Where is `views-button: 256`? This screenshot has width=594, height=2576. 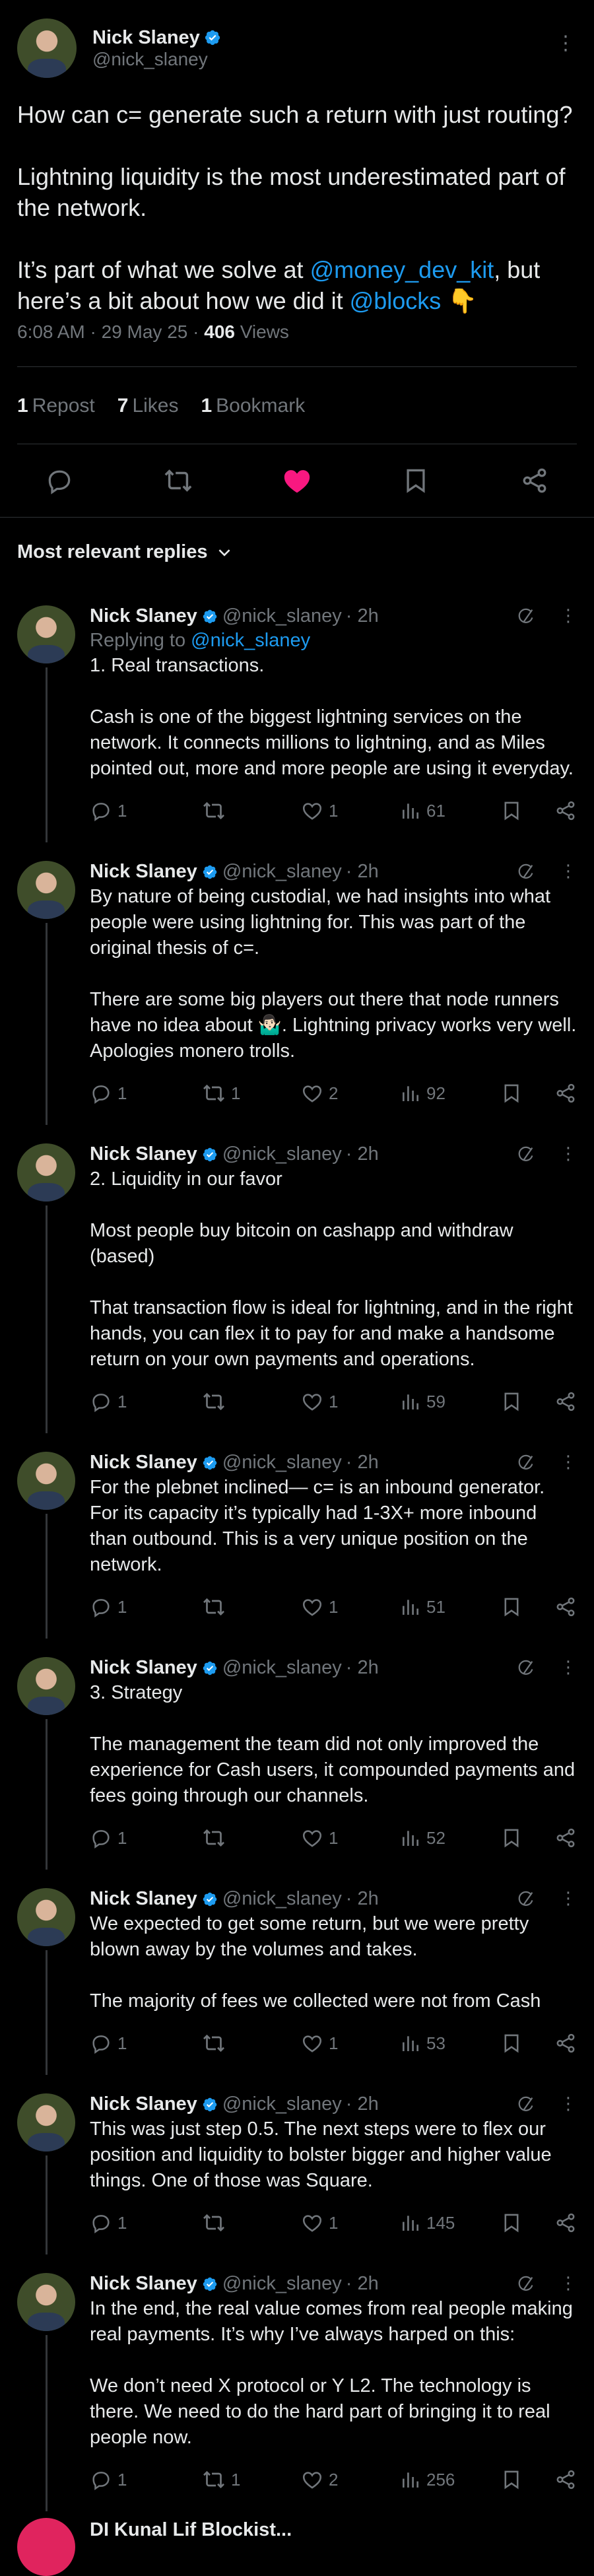
views-button: 256 is located at coordinates (449, 2480).